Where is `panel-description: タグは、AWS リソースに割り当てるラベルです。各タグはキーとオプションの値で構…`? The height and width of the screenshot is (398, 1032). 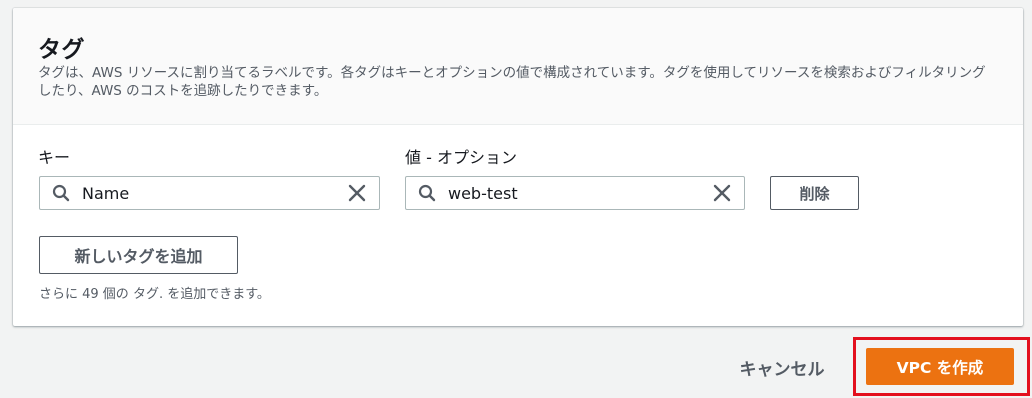 panel-description: タグは、AWS リソースに割り当てるラベルです。各タグはキーとオプションの値で構… is located at coordinates (512, 82).